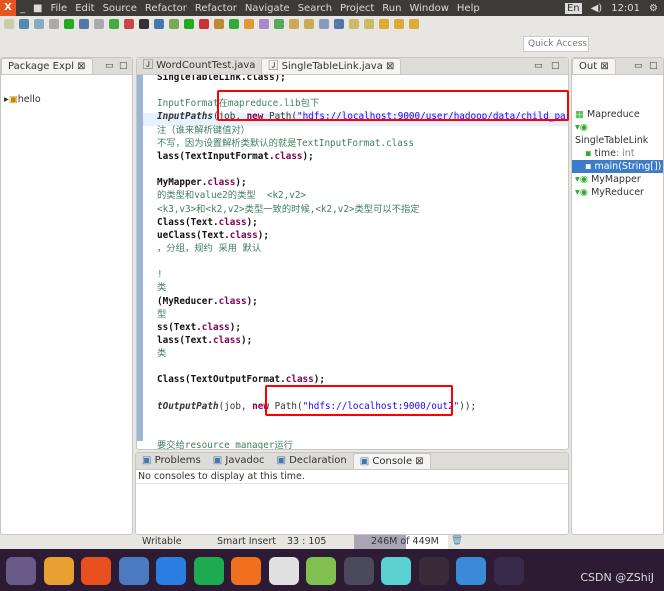  Describe the element at coordinates (188, 406) in the screenshot. I see `code-token: tOutputPath` at that location.